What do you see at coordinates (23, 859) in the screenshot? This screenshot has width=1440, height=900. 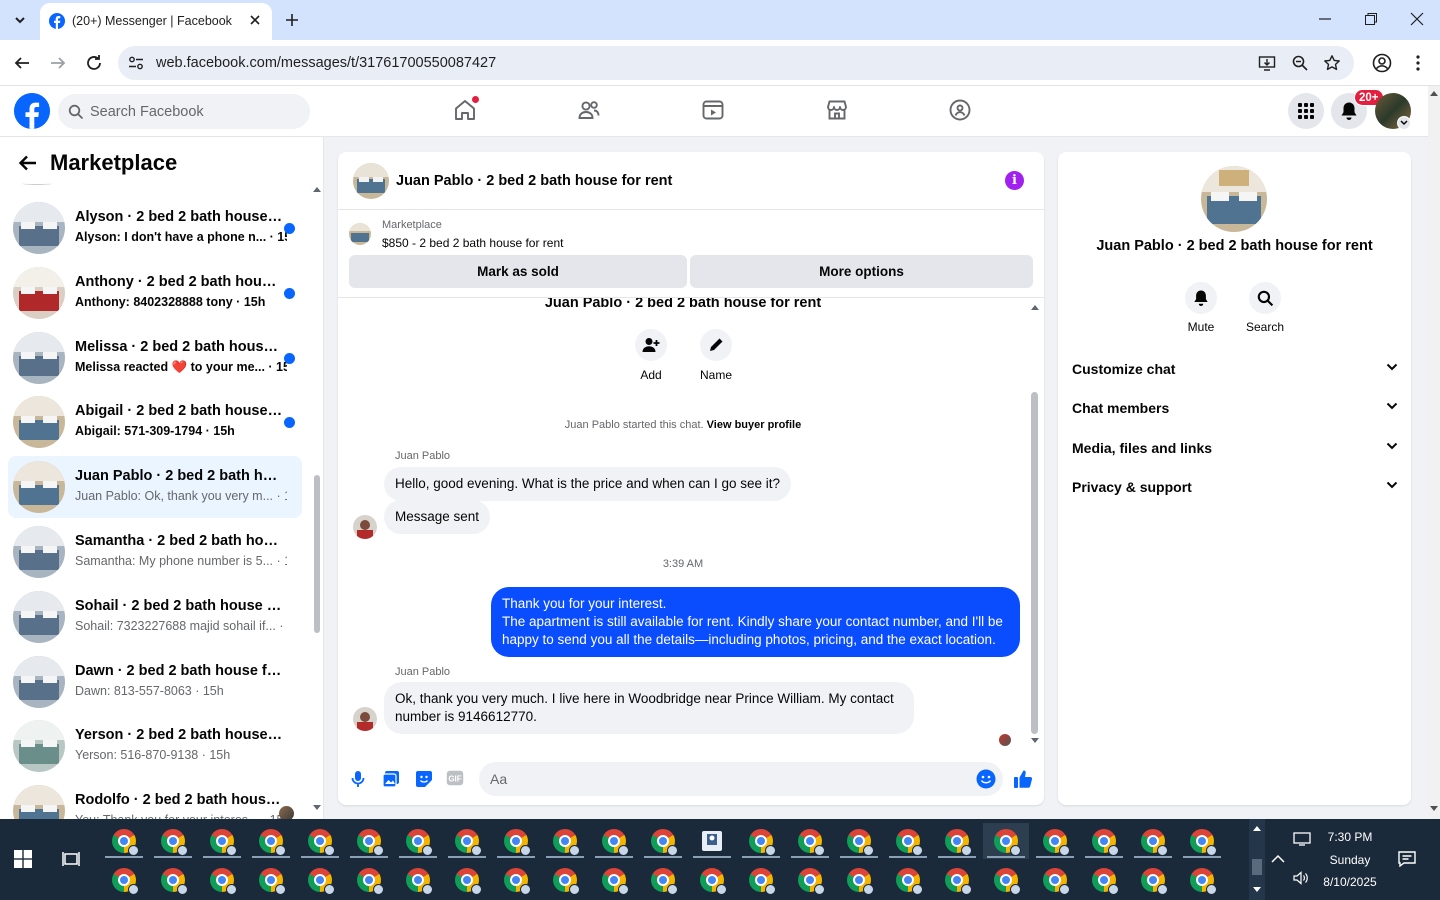 I see `windows-start-icon` at bounding box center [23, 859].